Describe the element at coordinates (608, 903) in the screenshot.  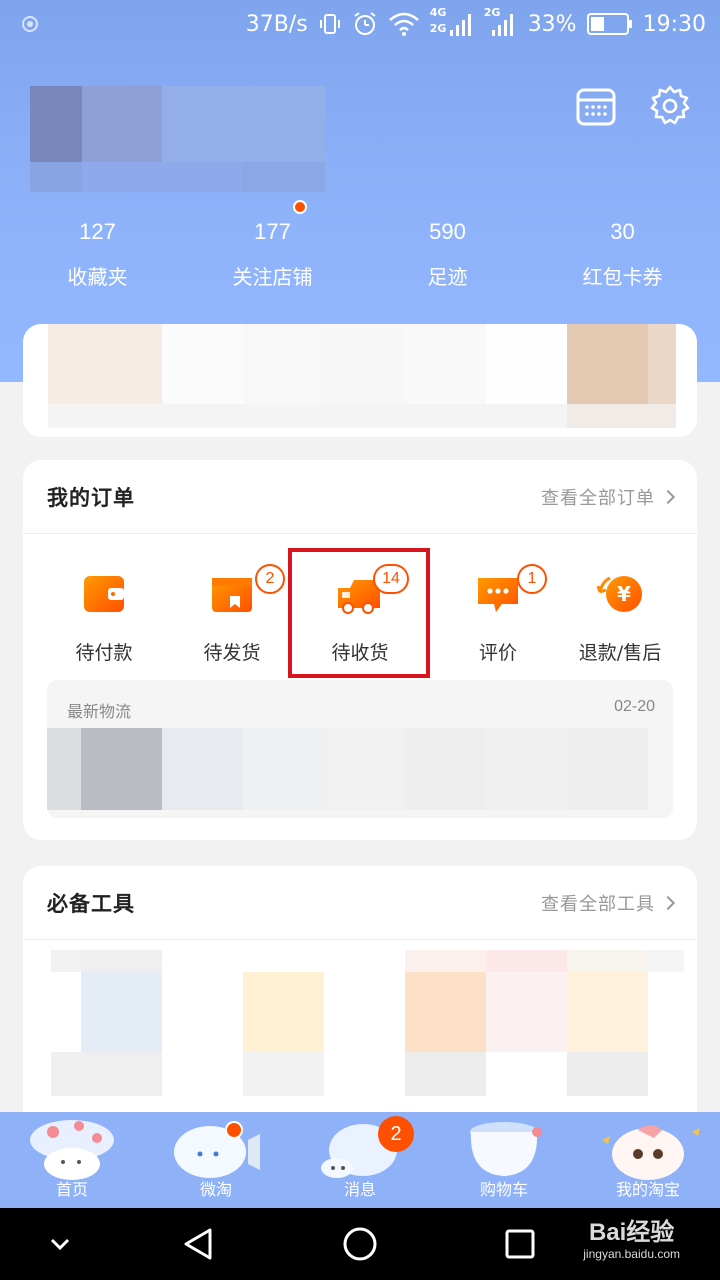
I see `view-all-tools-link: 查看全部工具` at that location.